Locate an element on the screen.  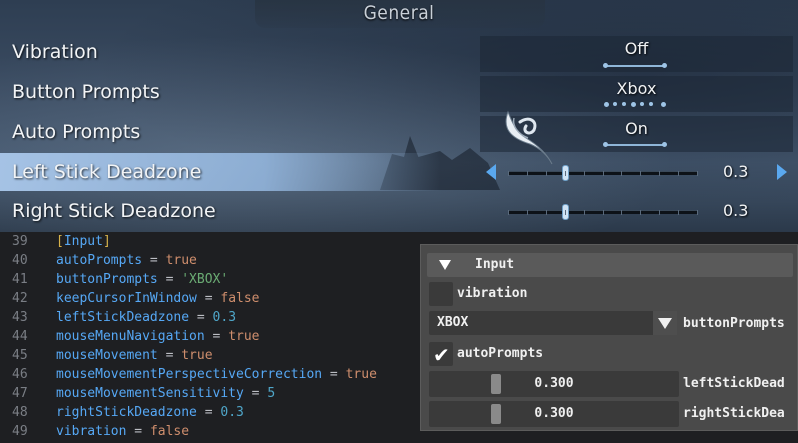
auto-prompts-label: Auto Prompts is located at coordinates (76, 132).